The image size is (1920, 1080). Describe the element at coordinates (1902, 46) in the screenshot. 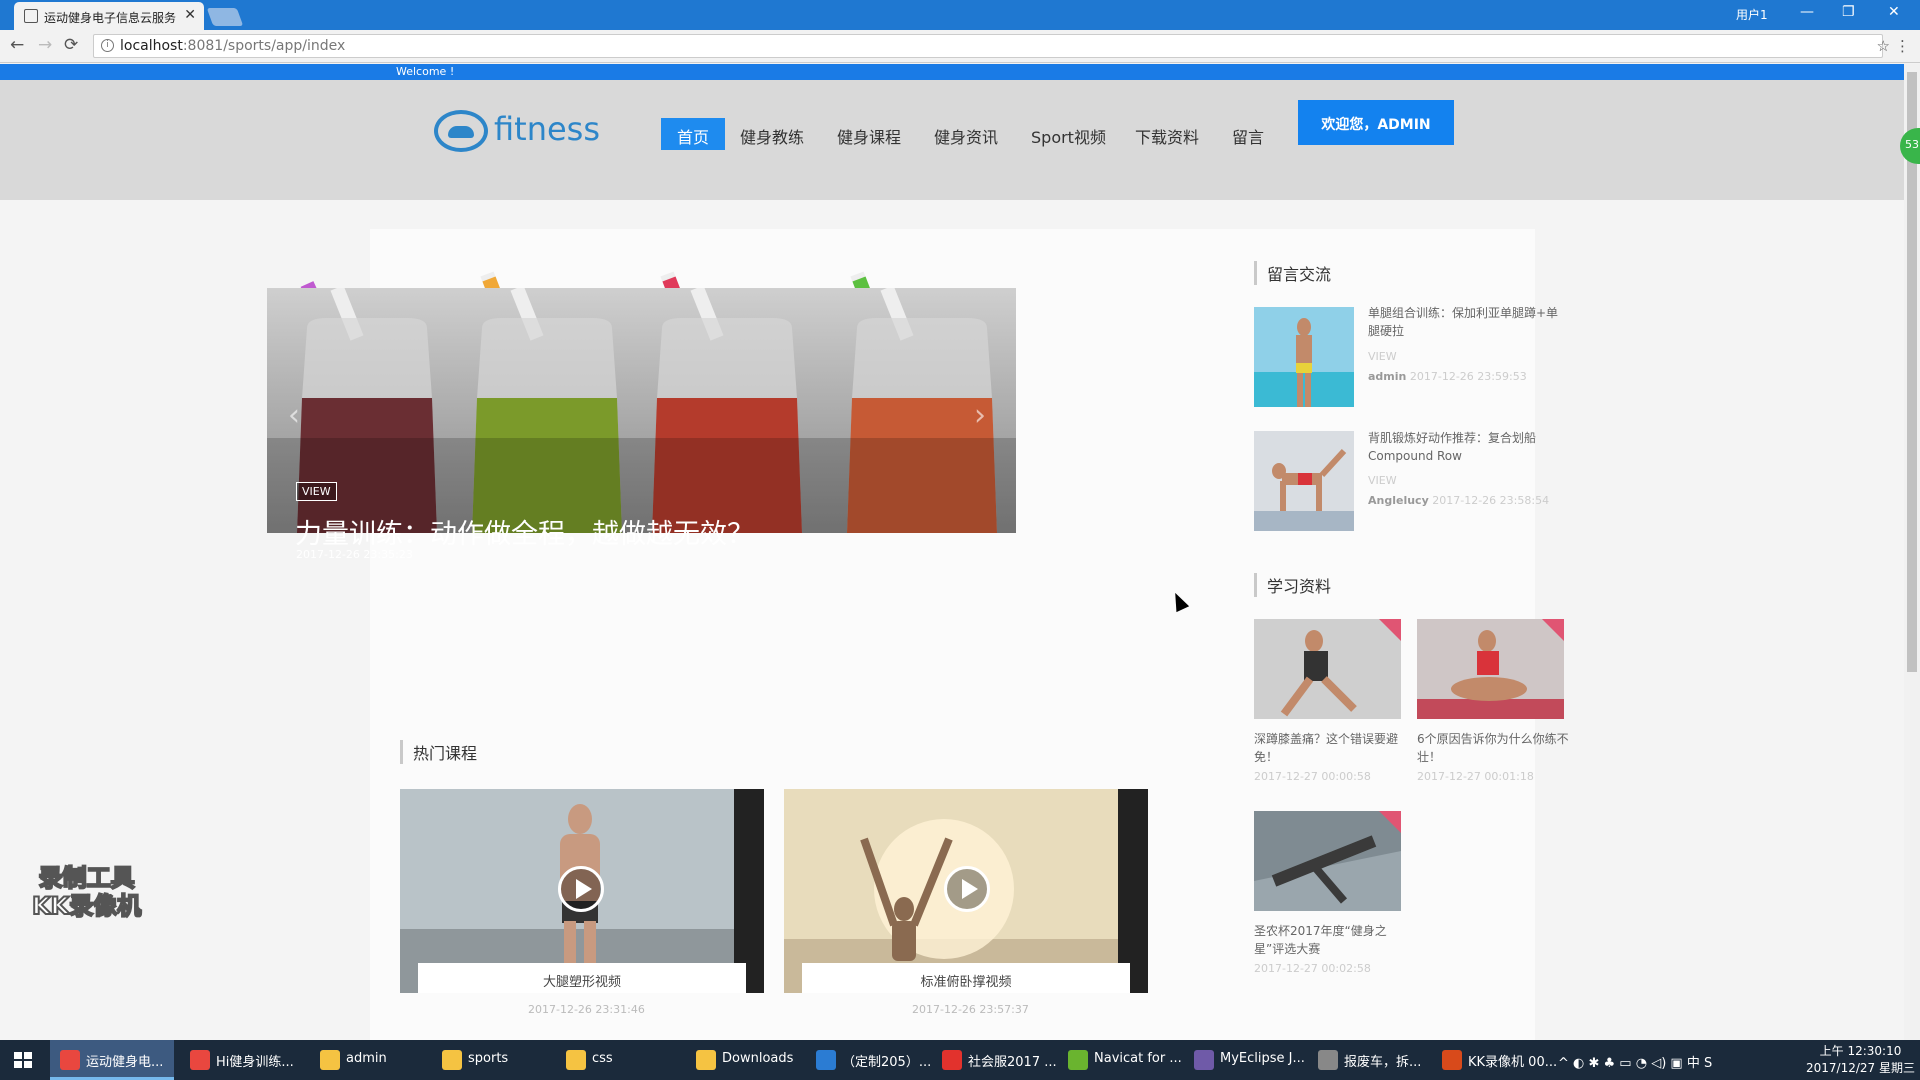

I see `browser-menu-icon: ⋮` at that location.